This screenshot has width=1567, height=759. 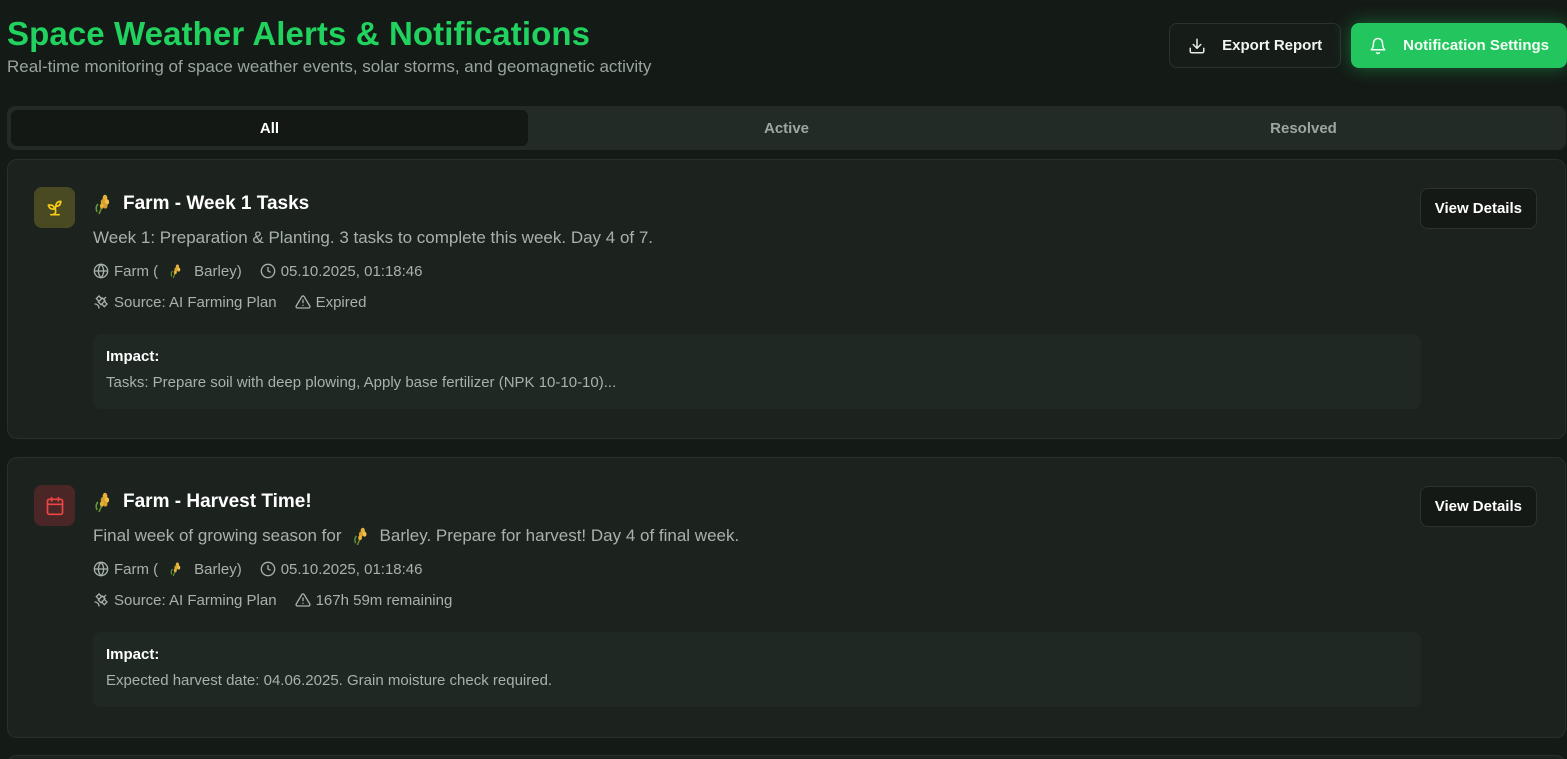 I want to click on alert-title: Farm - Week 1 Tasks, so click(x=757, y=204).